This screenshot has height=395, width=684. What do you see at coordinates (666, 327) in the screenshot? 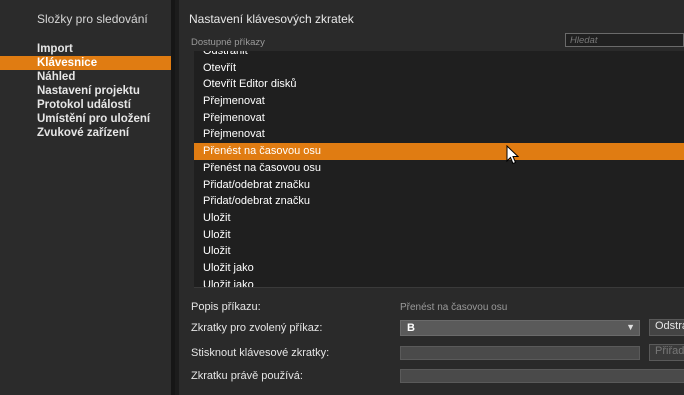
I see `remove-shortcut-button: Odstranit` at bounding box center [666, 327].